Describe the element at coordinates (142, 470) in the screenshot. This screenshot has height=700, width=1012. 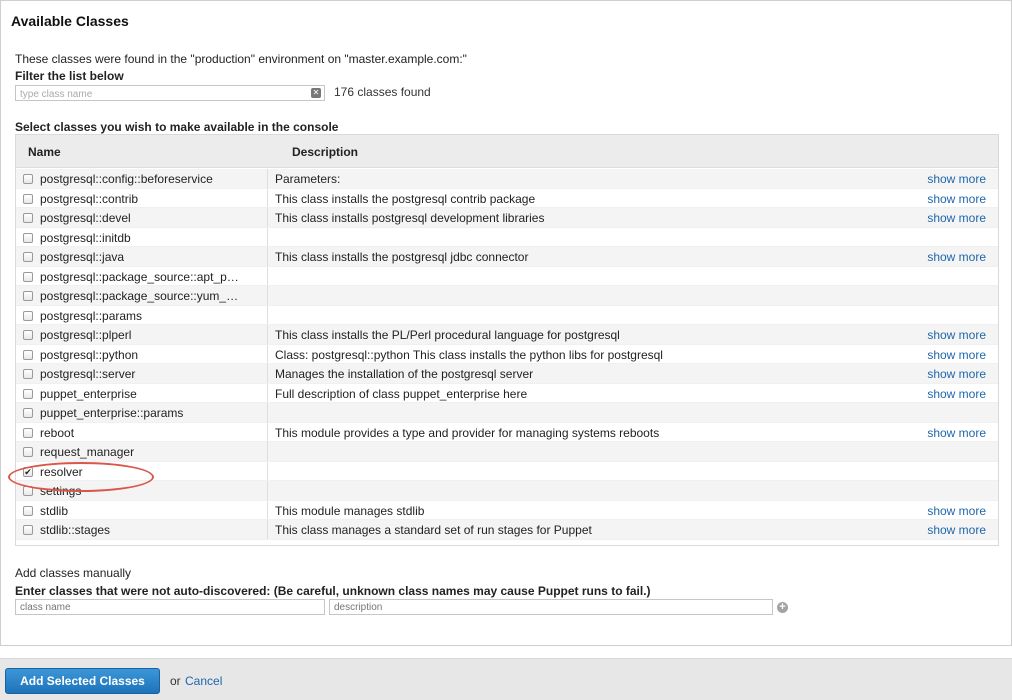
I see `name-cell: ✔ resolver` at that location.